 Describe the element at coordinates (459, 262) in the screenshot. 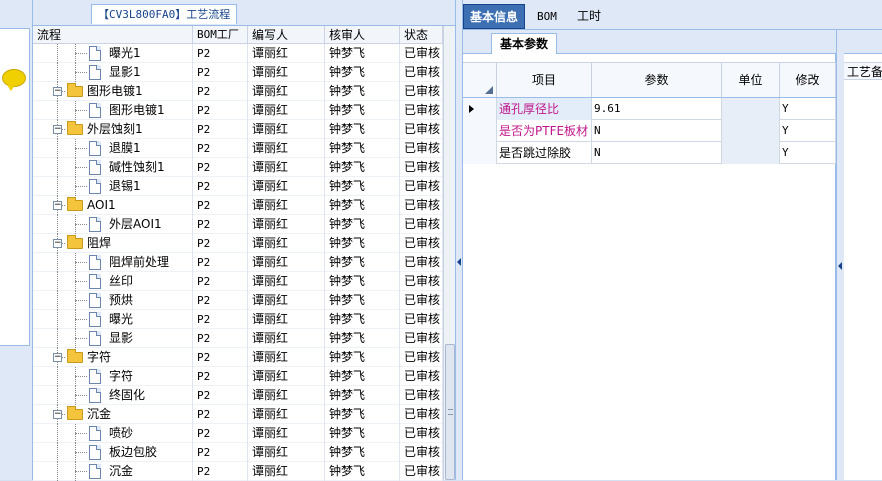

I see `collapse-left-arrow-icon` at that location.